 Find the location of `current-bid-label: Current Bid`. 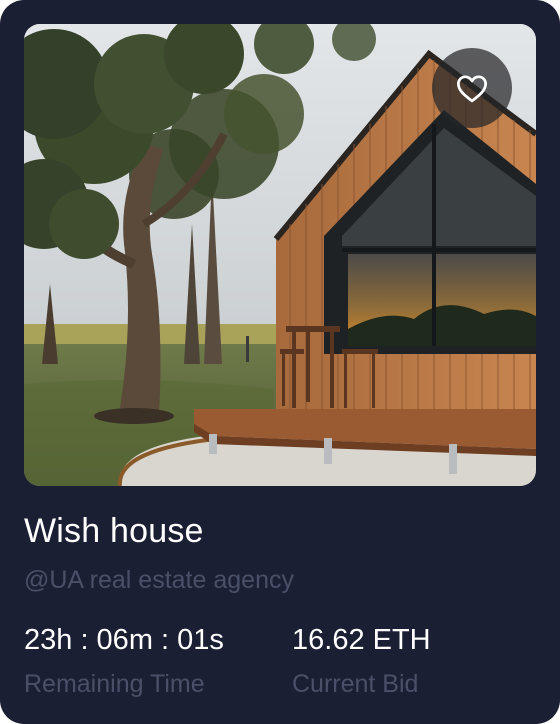

current-bid-label: Current Bid is located at coordinates (355, 684).